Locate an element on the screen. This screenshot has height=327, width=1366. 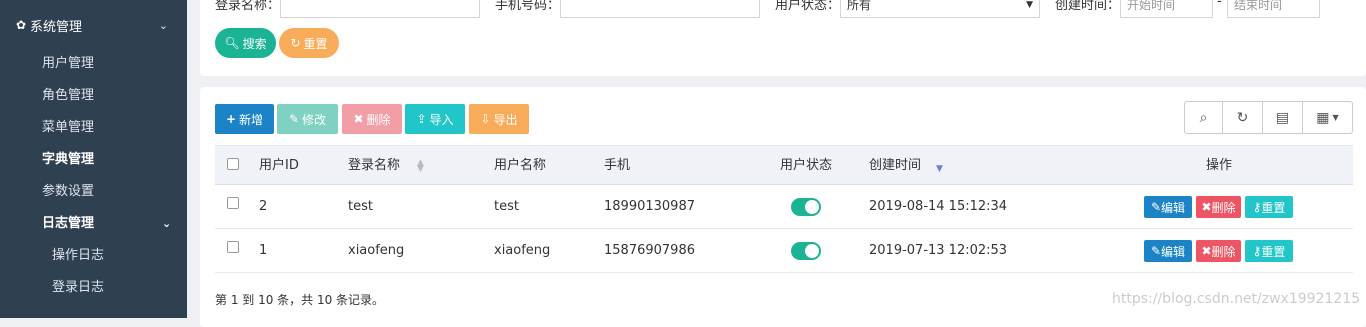
end-time-placeholder: 结束时间 is located at coordinates (1258, 6).